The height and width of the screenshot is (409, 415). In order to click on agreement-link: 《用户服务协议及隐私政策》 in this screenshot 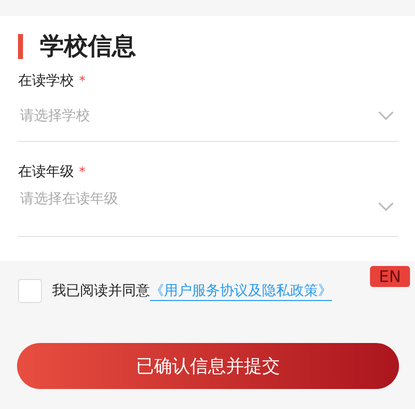, I will do `click(241, 291)`.